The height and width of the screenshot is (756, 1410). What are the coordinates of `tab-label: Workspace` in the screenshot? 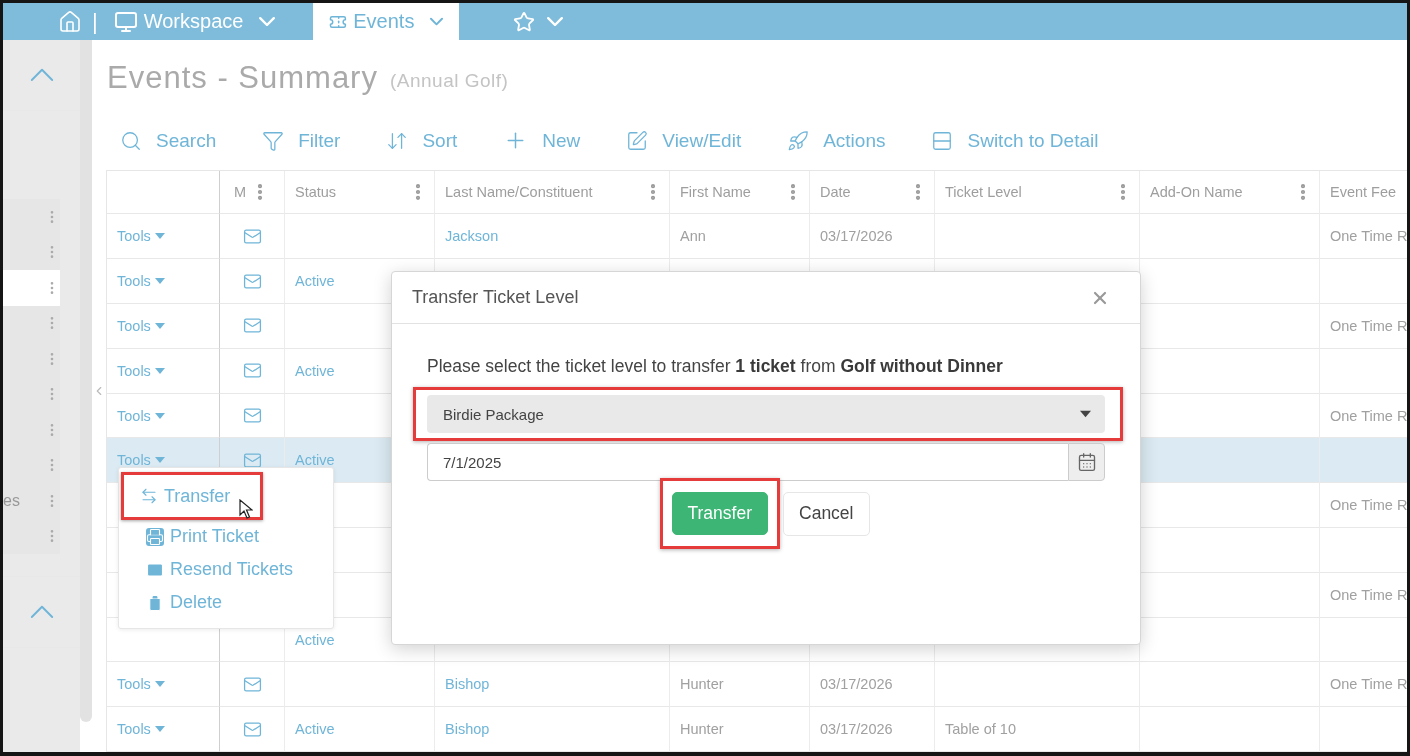 It's located at (193, 21).